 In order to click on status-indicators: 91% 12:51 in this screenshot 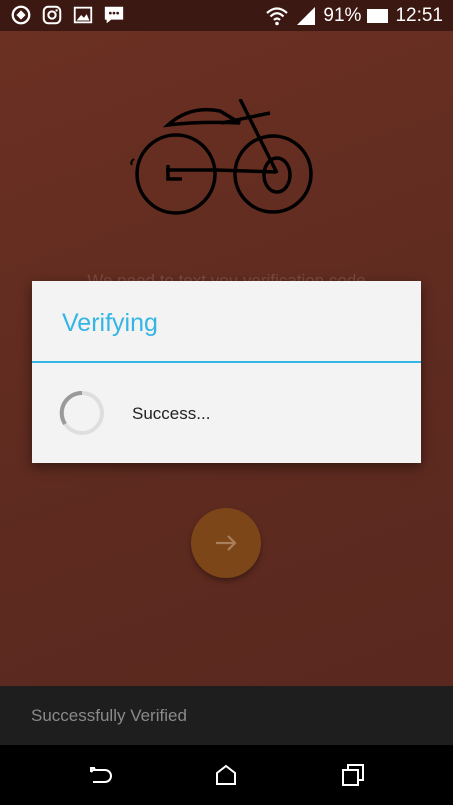, I will do `click(354, 15)`.